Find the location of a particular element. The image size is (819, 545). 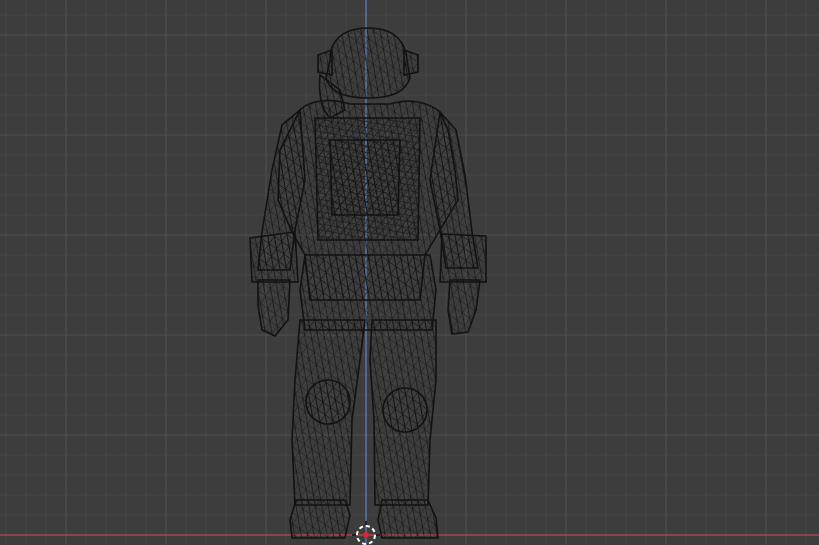

right-arm is located at coordinates (458, 196).